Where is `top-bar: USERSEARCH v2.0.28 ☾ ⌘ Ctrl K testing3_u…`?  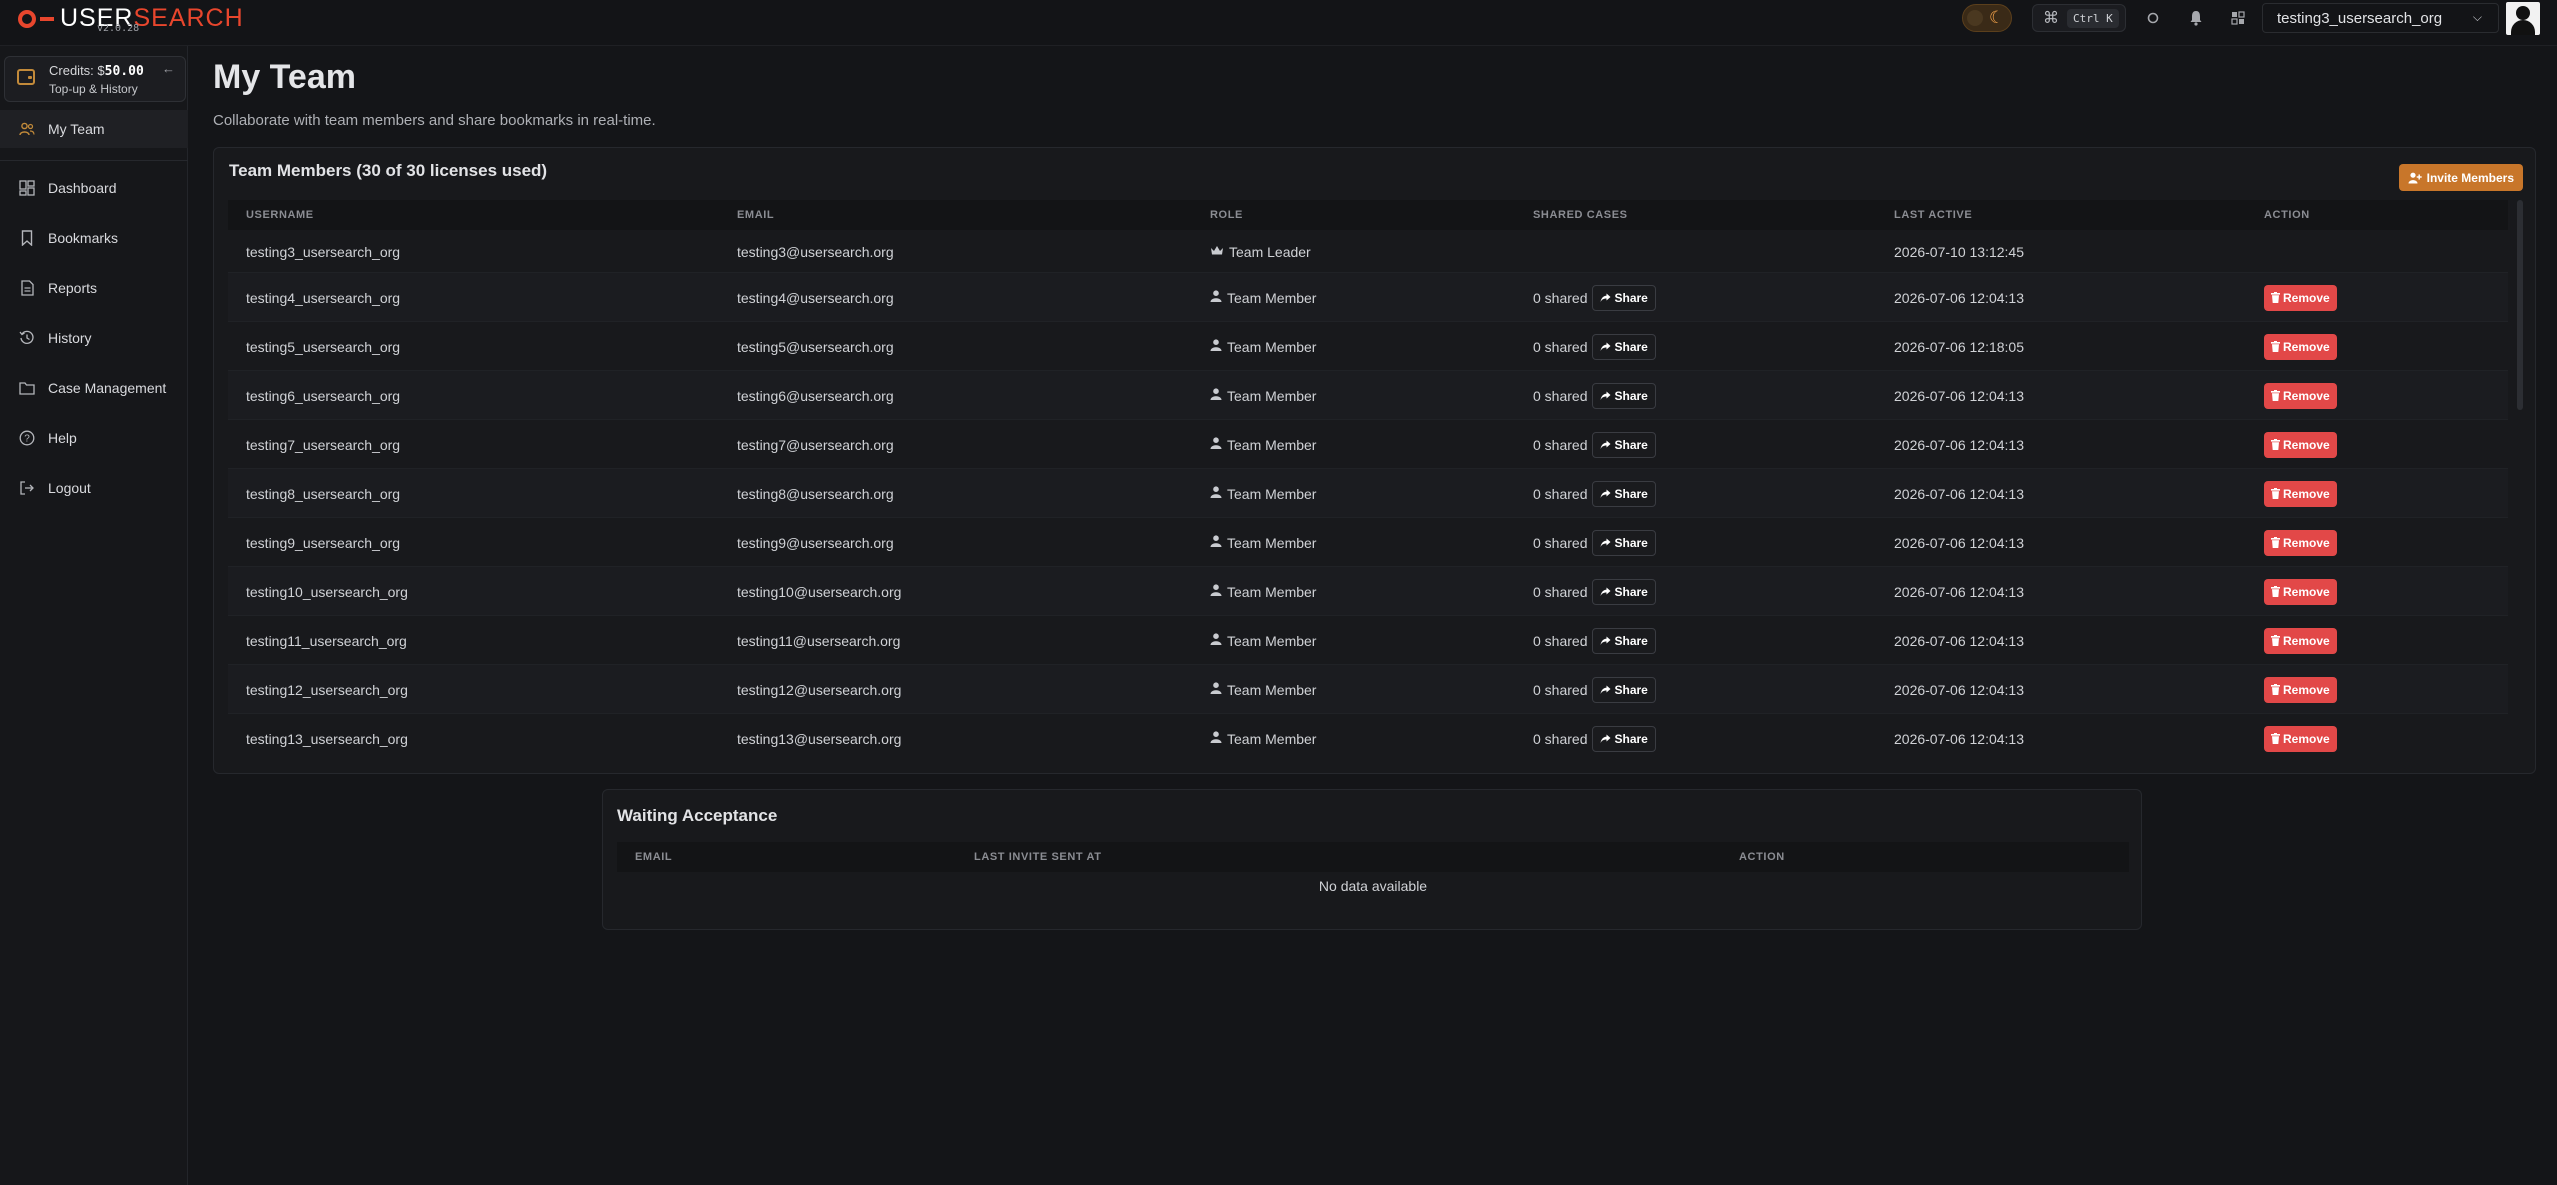 top-bar: USERSEARCH v2.0.28 ☾ ⌘ Ctrl K testing3_u… is located at coordinates (1278, 23).